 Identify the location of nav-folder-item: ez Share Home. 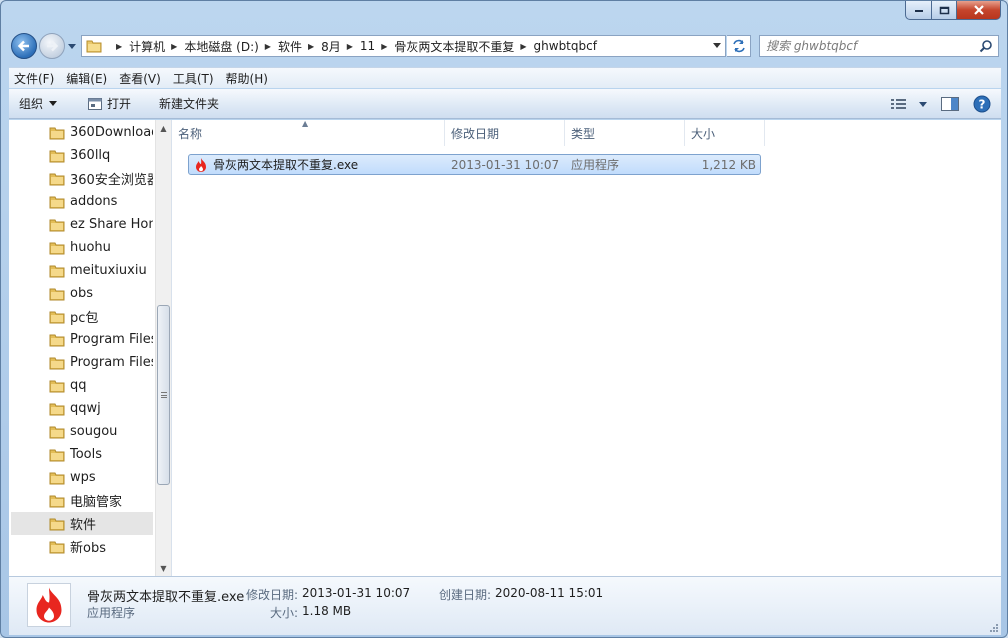
(82, 224).